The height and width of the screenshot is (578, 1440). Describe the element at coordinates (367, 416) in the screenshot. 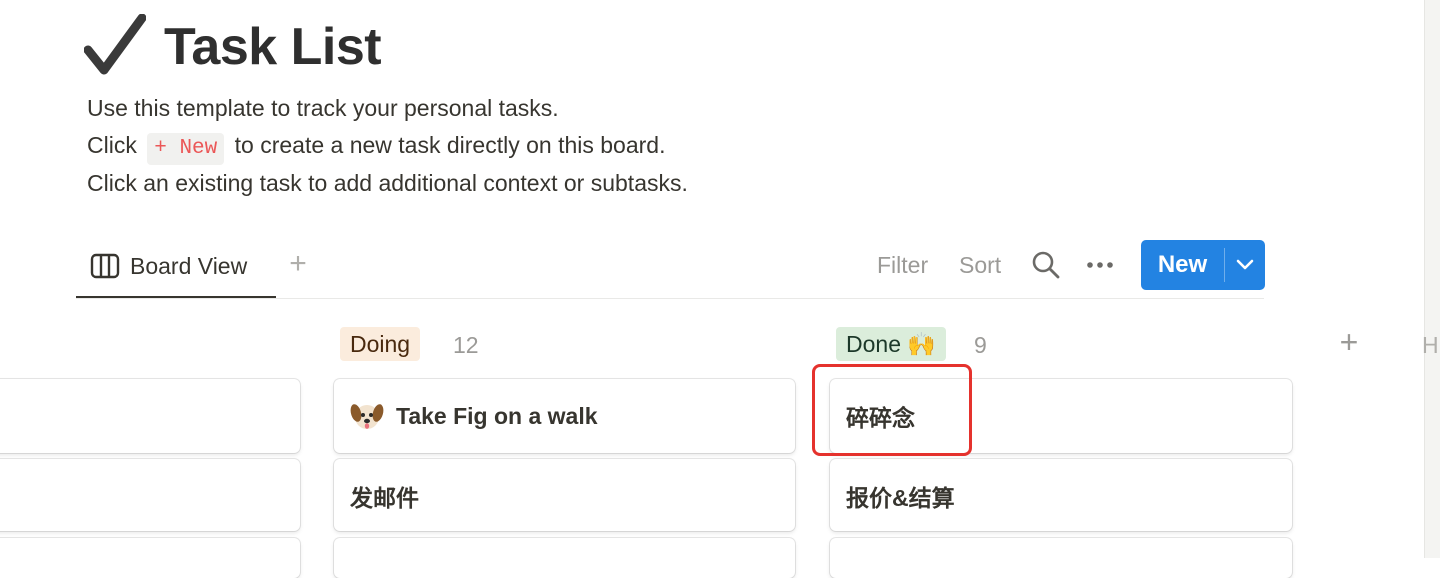

I see `dog-face-icon` at that location.